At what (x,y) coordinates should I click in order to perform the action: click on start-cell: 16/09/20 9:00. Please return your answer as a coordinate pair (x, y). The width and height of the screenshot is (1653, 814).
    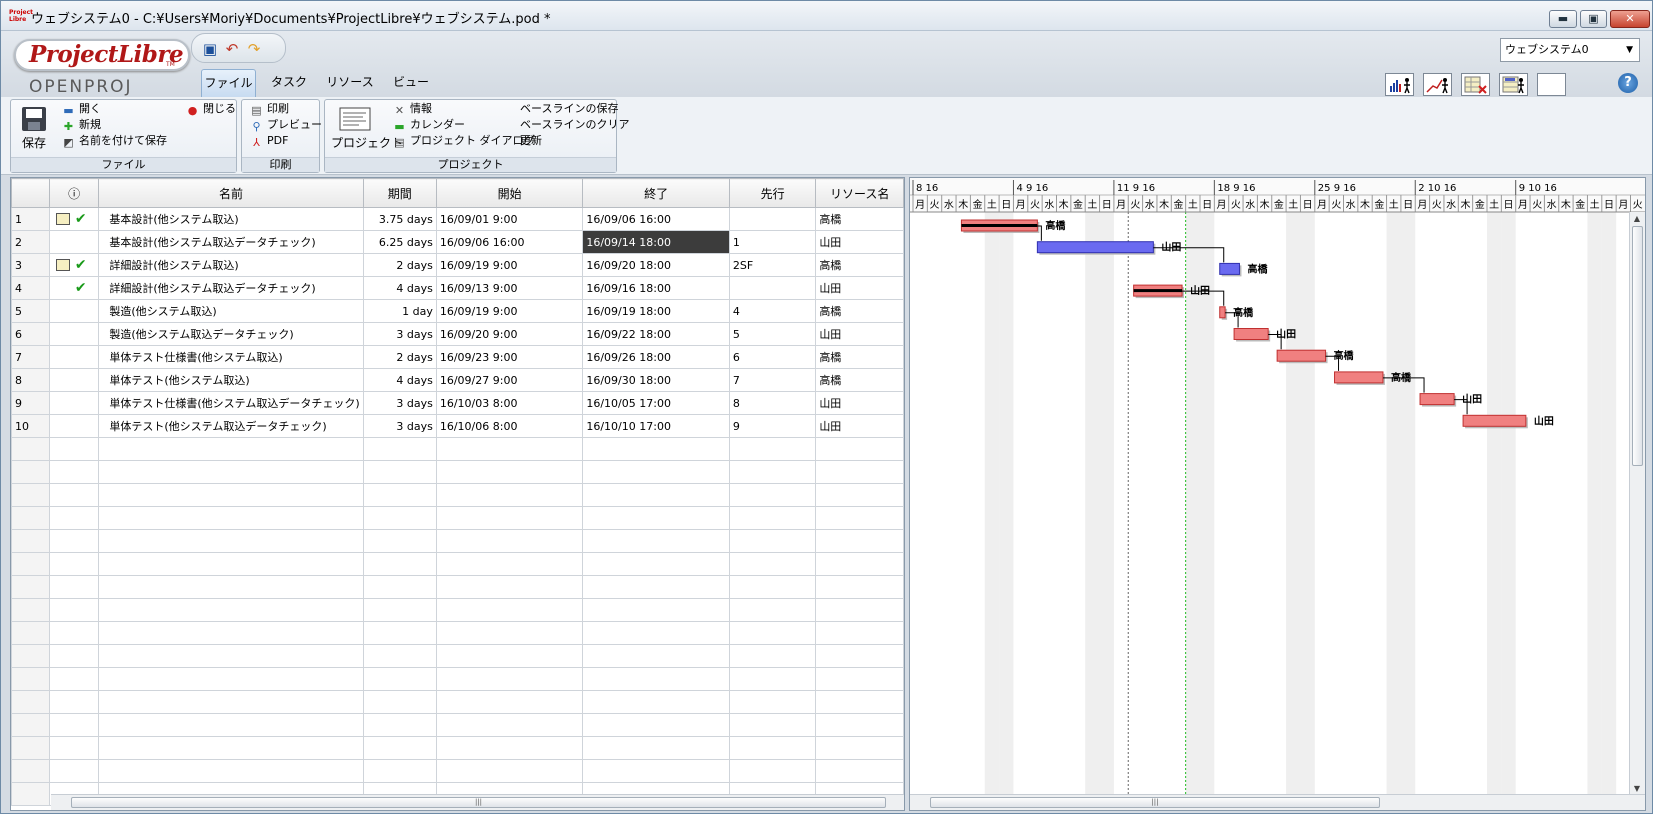
    Looking at the image, I should click on (509, 334).